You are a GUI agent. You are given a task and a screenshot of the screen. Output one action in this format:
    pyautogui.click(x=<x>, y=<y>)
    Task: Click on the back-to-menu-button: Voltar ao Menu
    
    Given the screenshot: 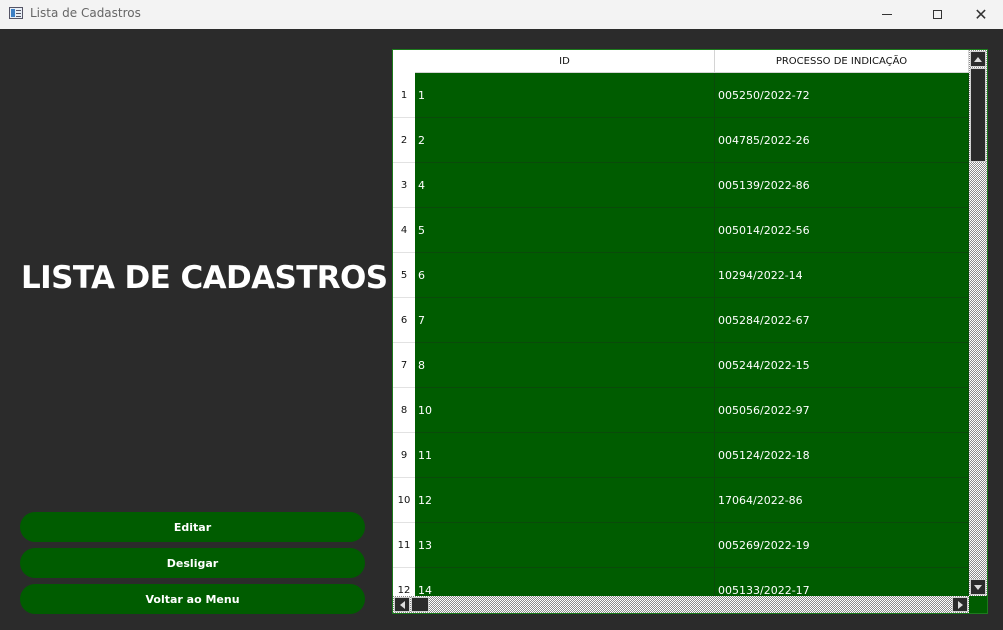 What is the action you would take?
    pyautogui.click(x=192, y=599)
    